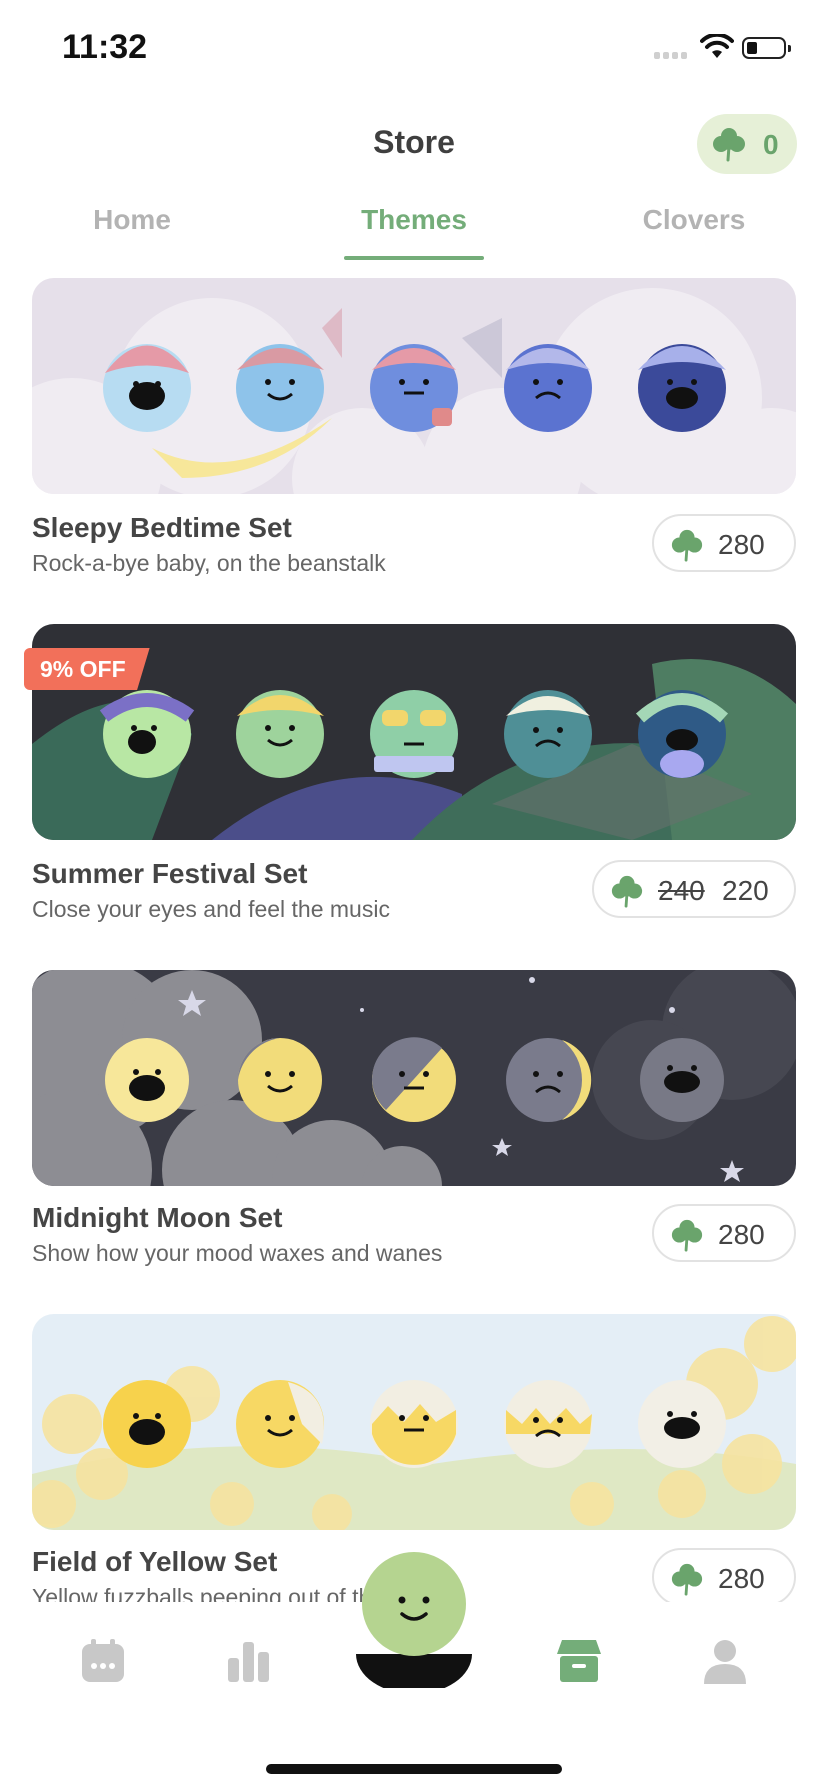 This screenshot has height=1792, width=828. Describe the element at coordinates (766, 48) in the screenshot. I see `battery-icon` at that location.